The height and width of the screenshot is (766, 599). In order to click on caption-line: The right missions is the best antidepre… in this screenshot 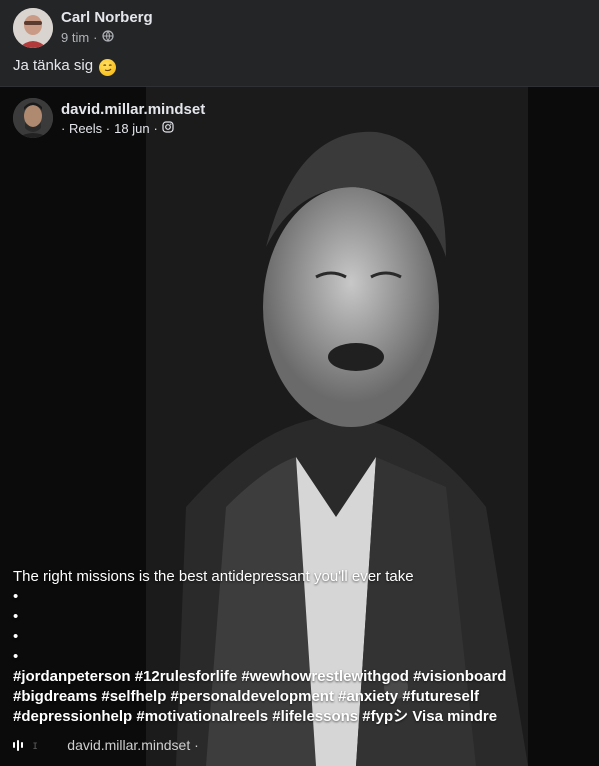, I will do `click(213, 576)`.